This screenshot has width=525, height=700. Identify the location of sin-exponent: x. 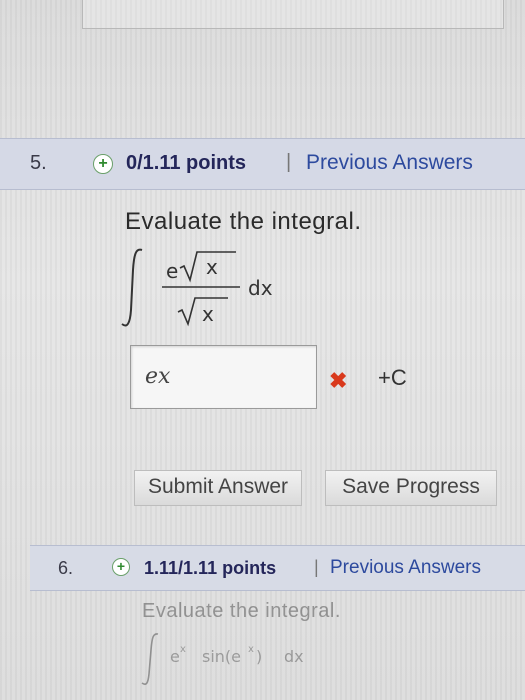
(251, 649).